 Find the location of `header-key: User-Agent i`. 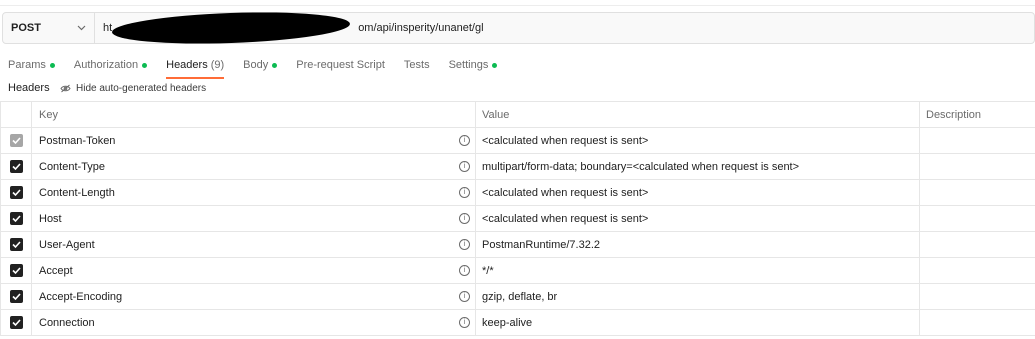

header-key: User-Agent i is located at coordinates (253, 244).